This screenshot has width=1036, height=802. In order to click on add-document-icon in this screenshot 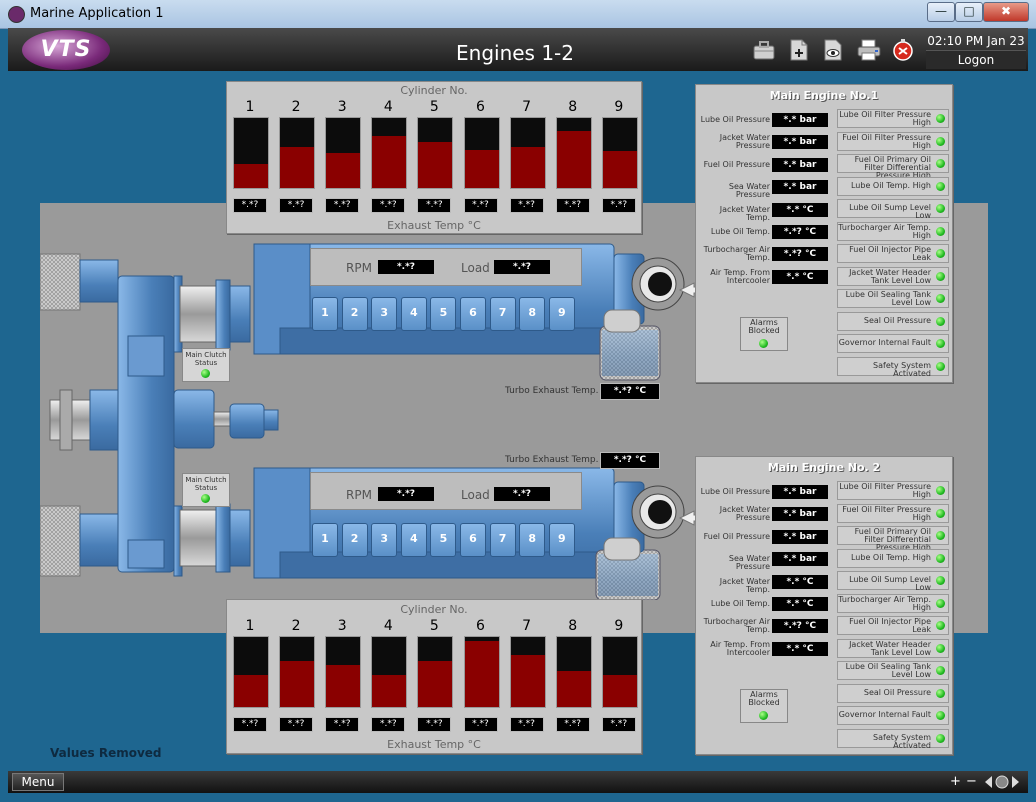, I will do `click(799, 50)`.